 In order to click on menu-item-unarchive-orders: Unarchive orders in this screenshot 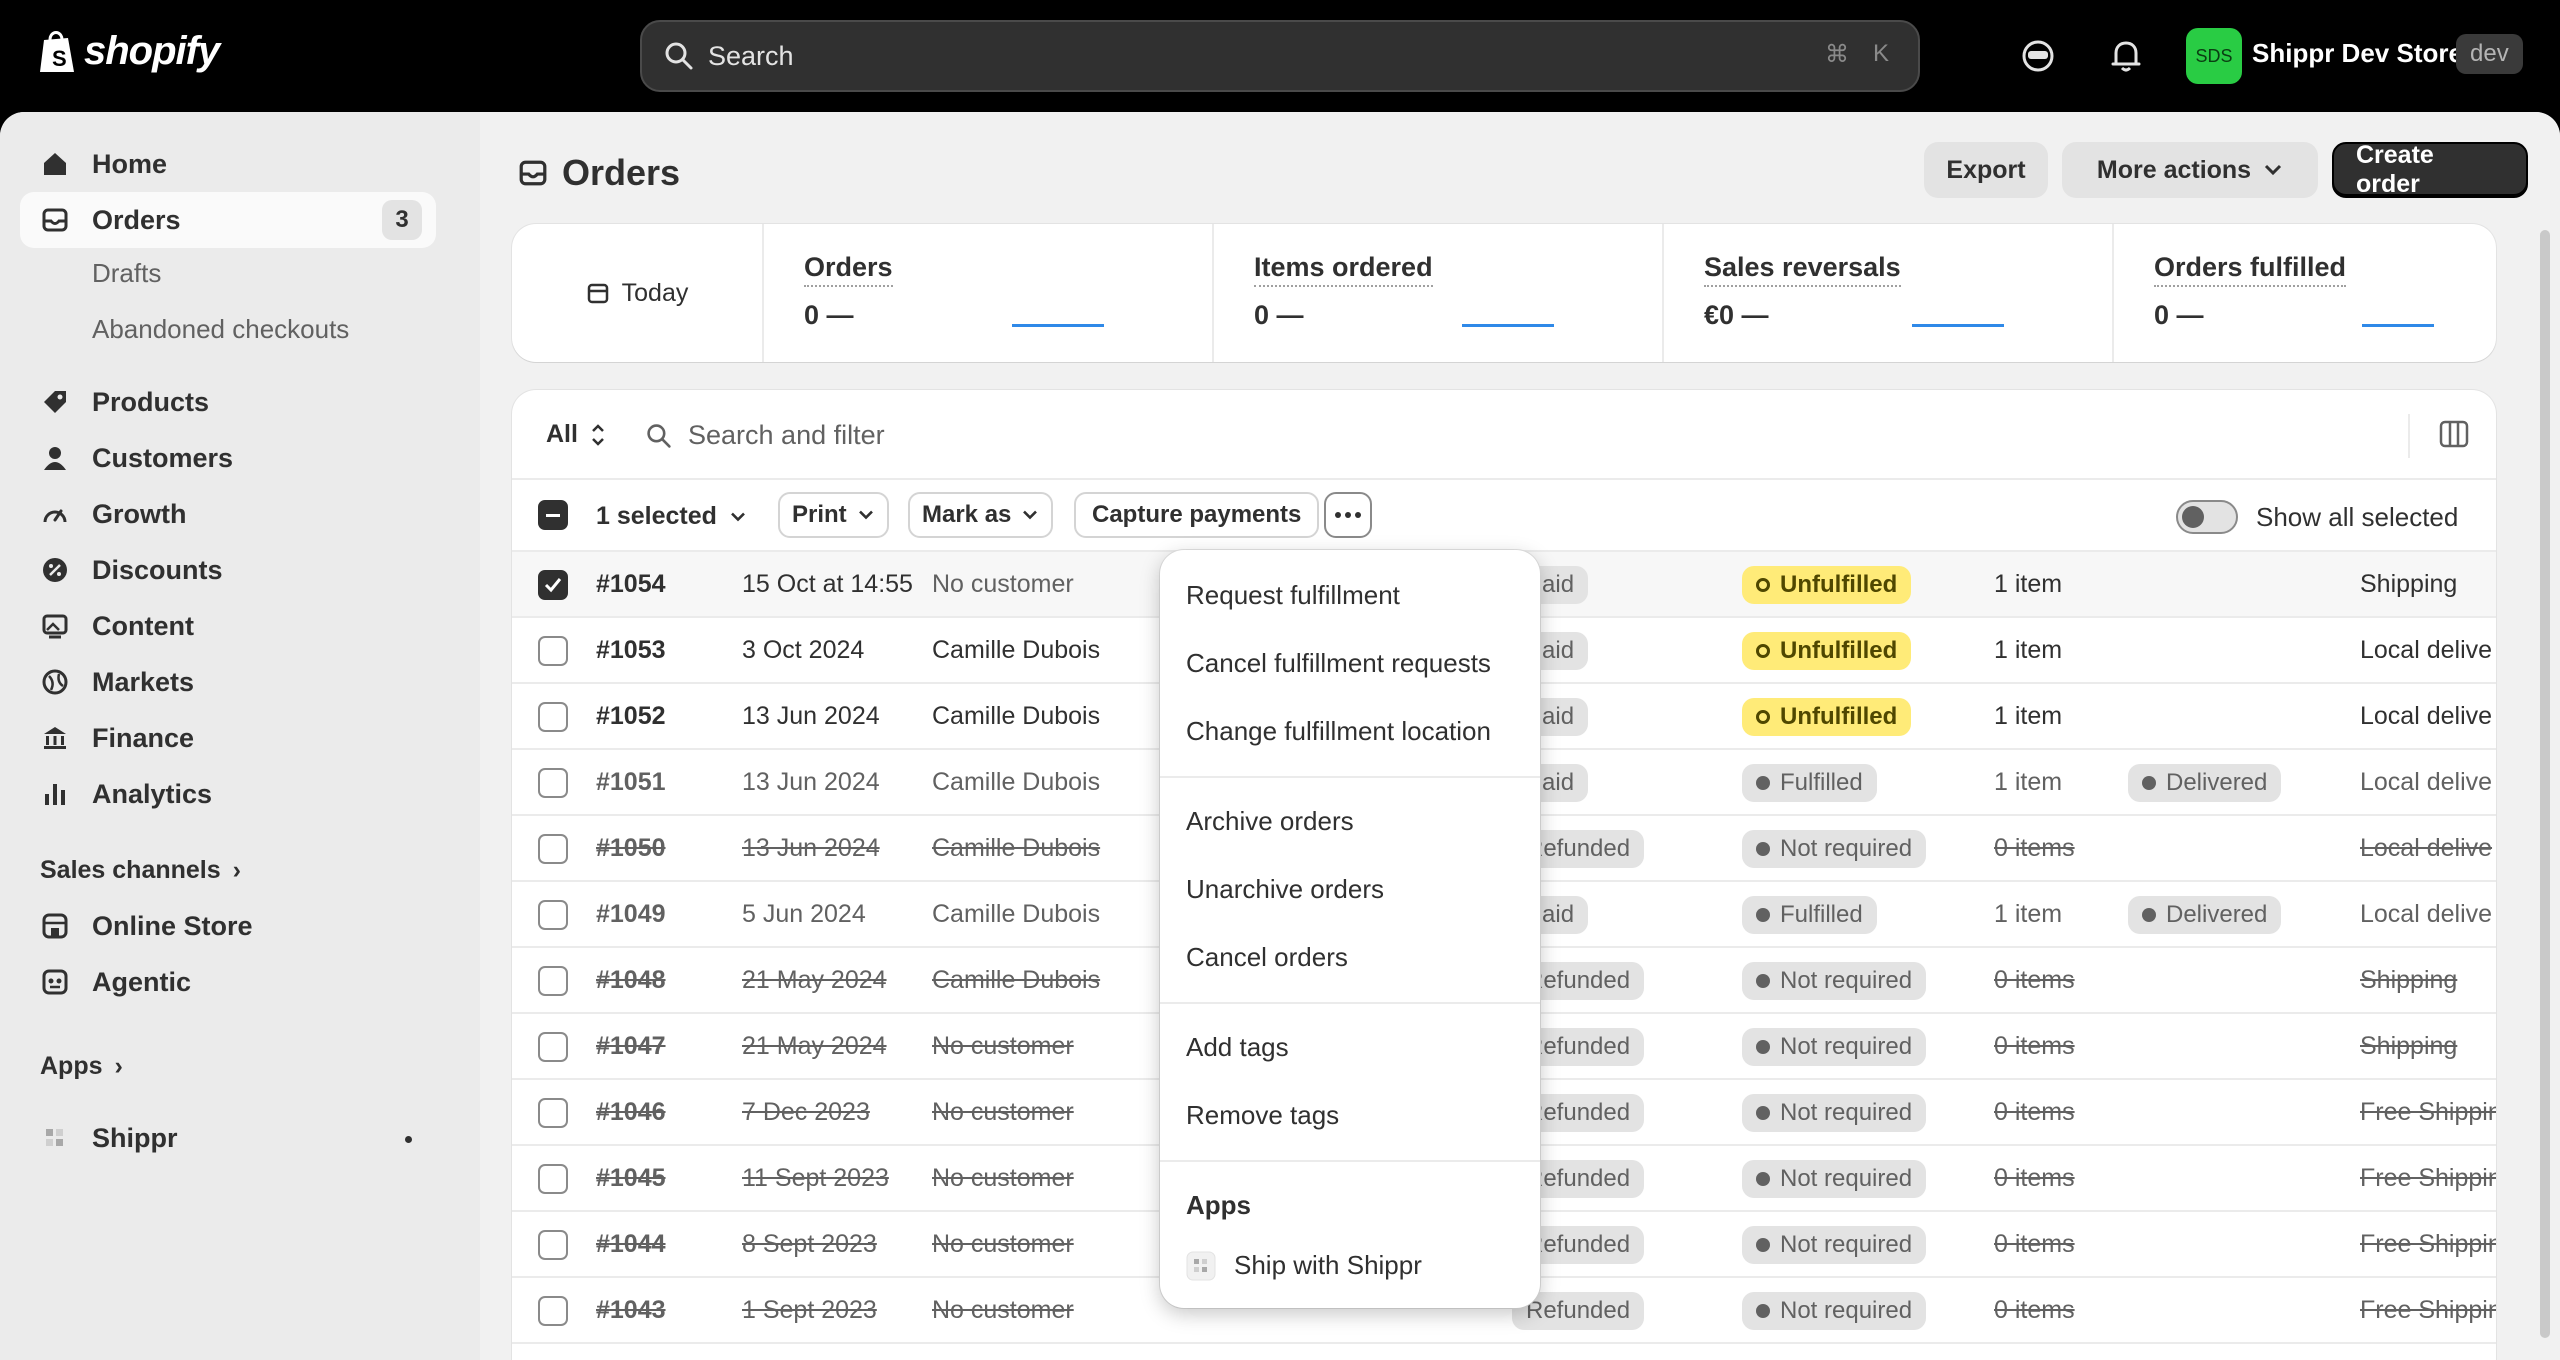, I will do `click(1285, 889)`.